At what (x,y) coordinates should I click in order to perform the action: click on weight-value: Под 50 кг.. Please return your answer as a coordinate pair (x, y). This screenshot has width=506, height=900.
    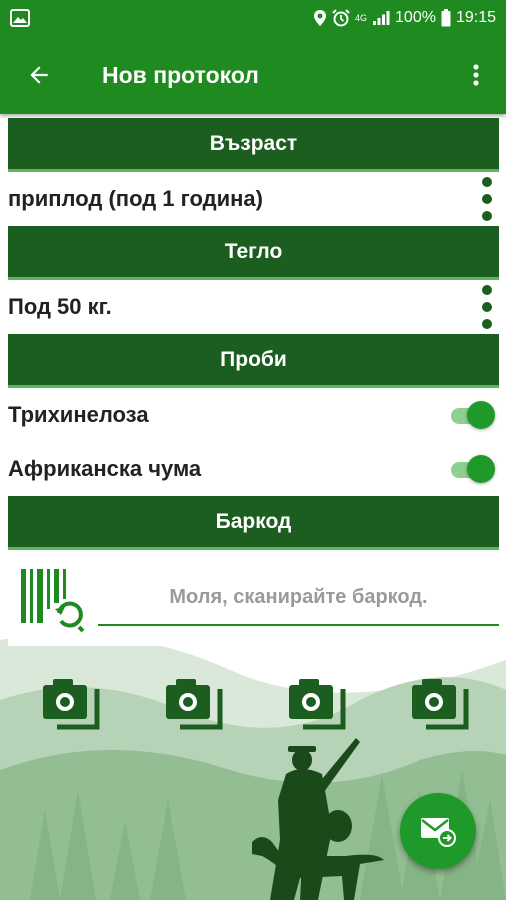
    Looking at the image, I should click on (60, 306).